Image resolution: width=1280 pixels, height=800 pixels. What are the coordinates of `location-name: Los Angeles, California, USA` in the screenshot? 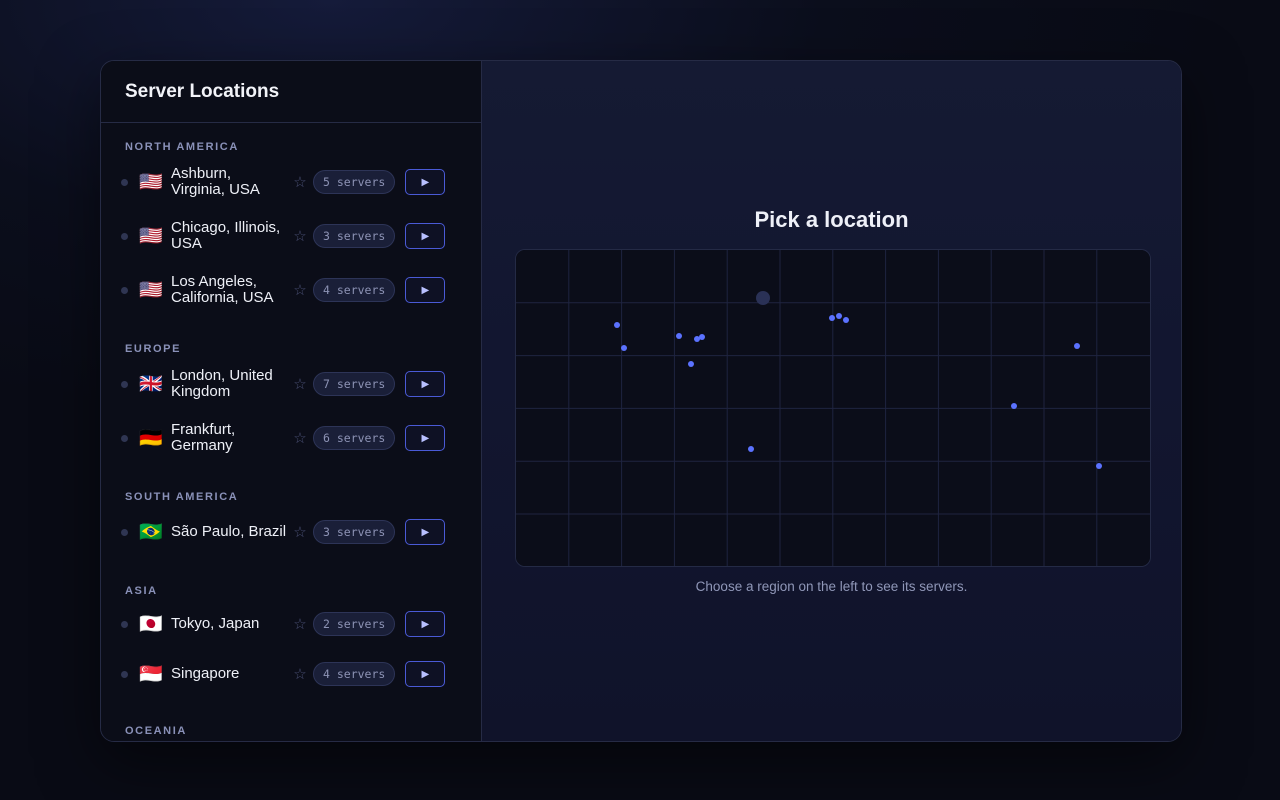 It's located at (222, 289).